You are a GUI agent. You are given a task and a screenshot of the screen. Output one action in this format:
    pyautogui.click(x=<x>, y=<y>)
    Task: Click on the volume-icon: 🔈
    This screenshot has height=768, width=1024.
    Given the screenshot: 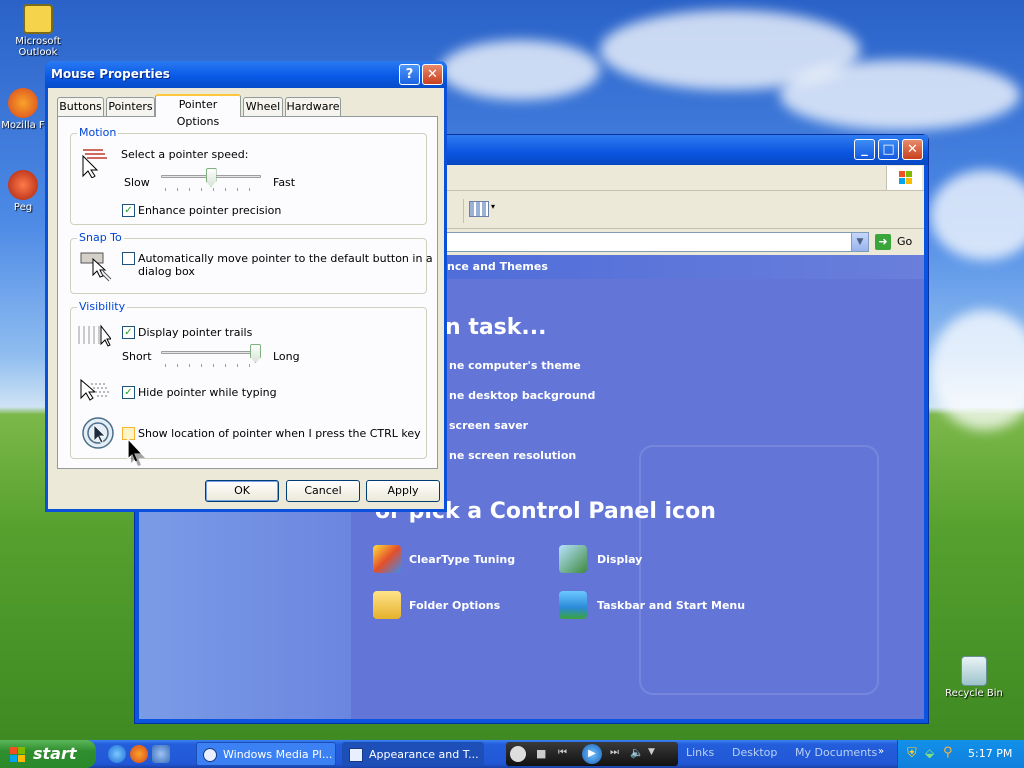 What is the action you would take?
    pyautogui.click(x=637, y=752)
    